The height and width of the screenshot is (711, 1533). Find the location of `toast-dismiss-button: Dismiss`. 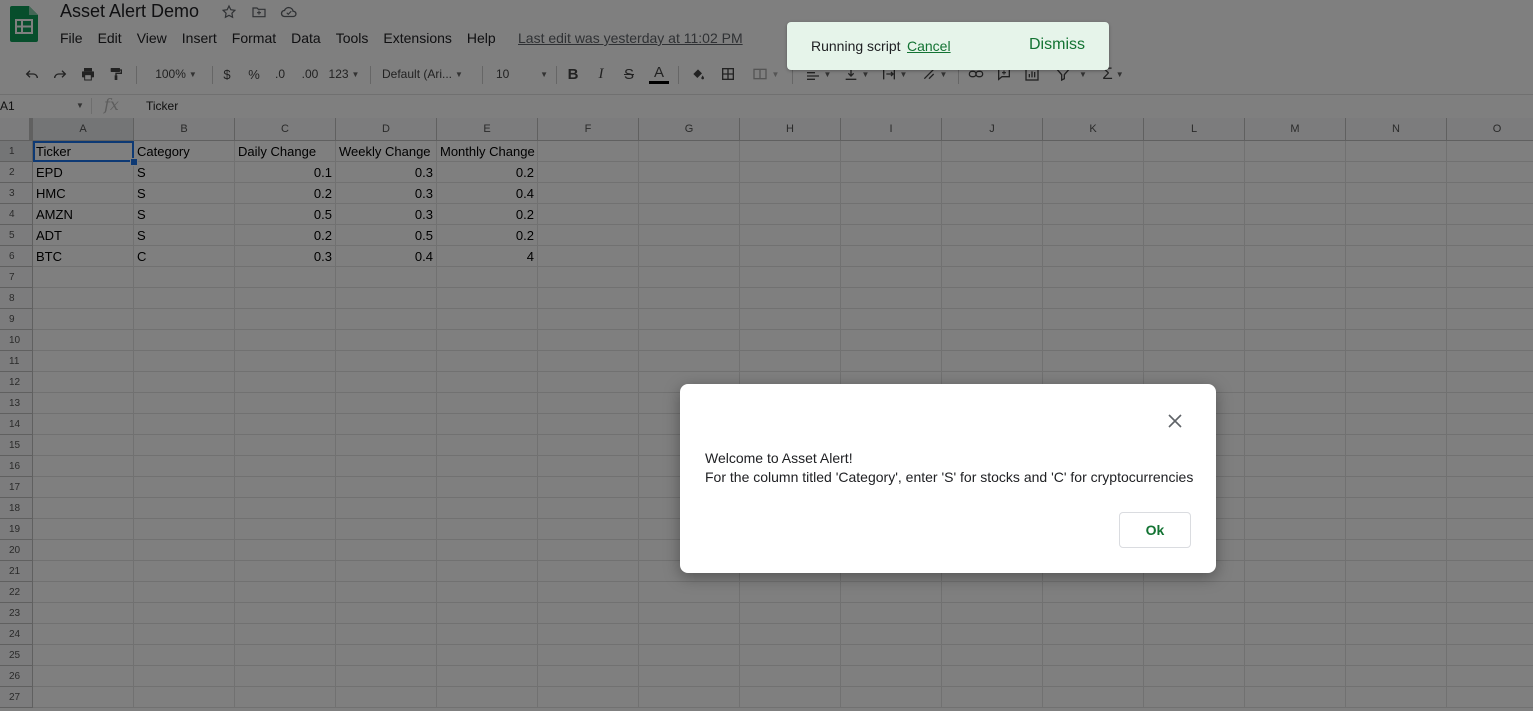

toast-dismiss-button: Dismiss is located at coordinates (1057, 45).